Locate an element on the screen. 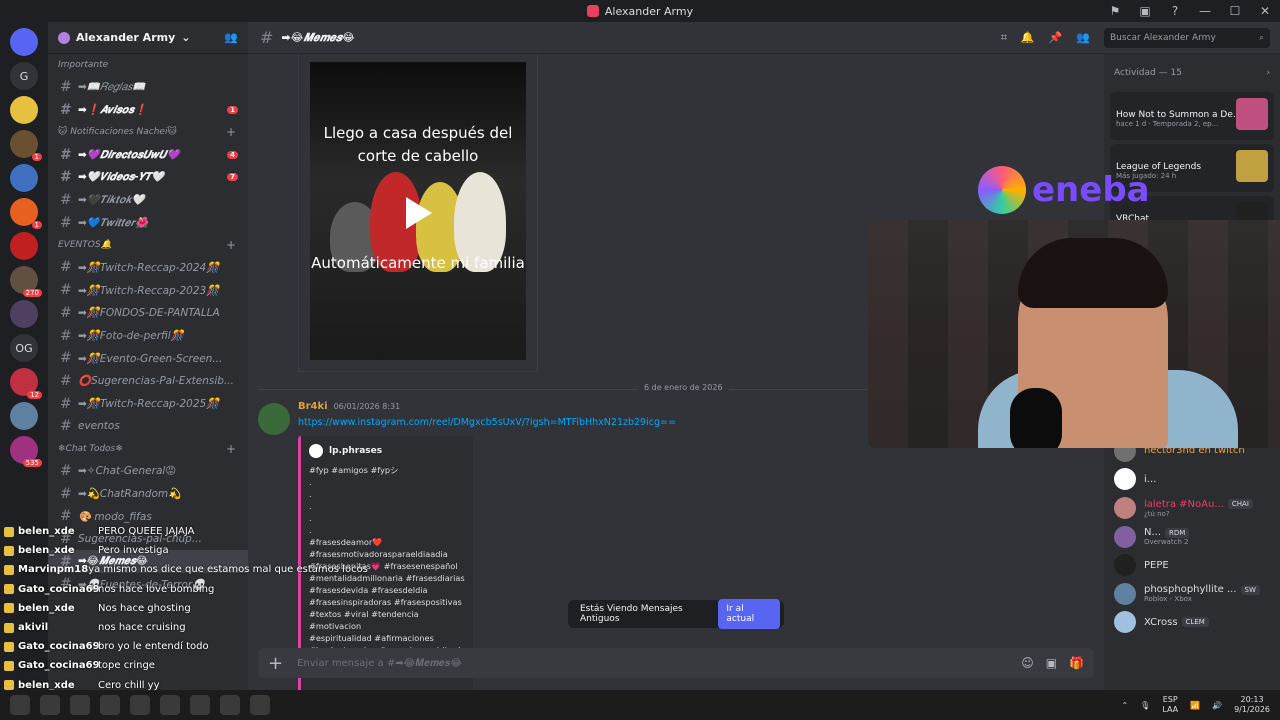  message-composer: + Enviar mensaje a #➡😂𝑴𝒆𝒎𝒆𝒔😂 ☺ ▣ 🎁 is located at coordinates (676, 663).